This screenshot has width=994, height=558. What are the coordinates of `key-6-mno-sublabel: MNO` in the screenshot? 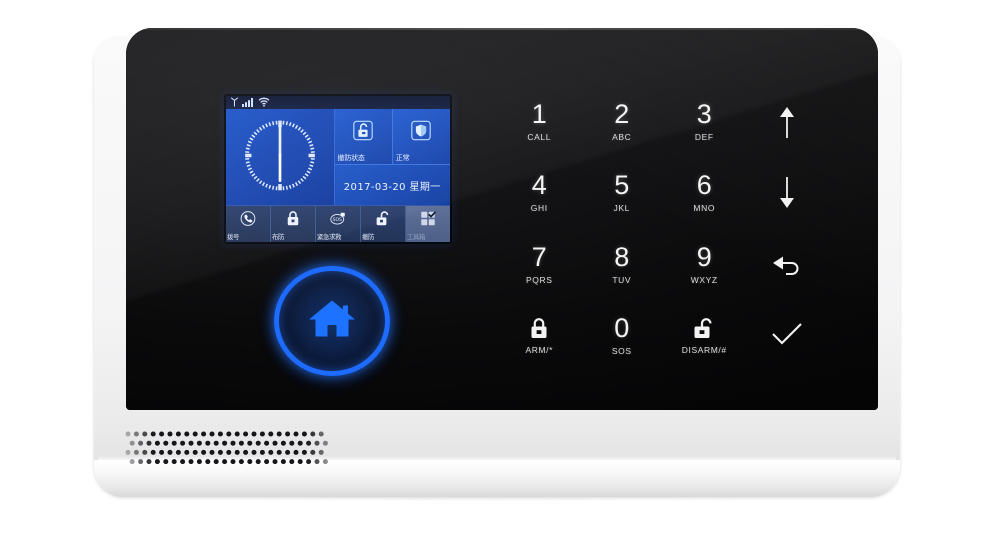 It's located at (704, 208).